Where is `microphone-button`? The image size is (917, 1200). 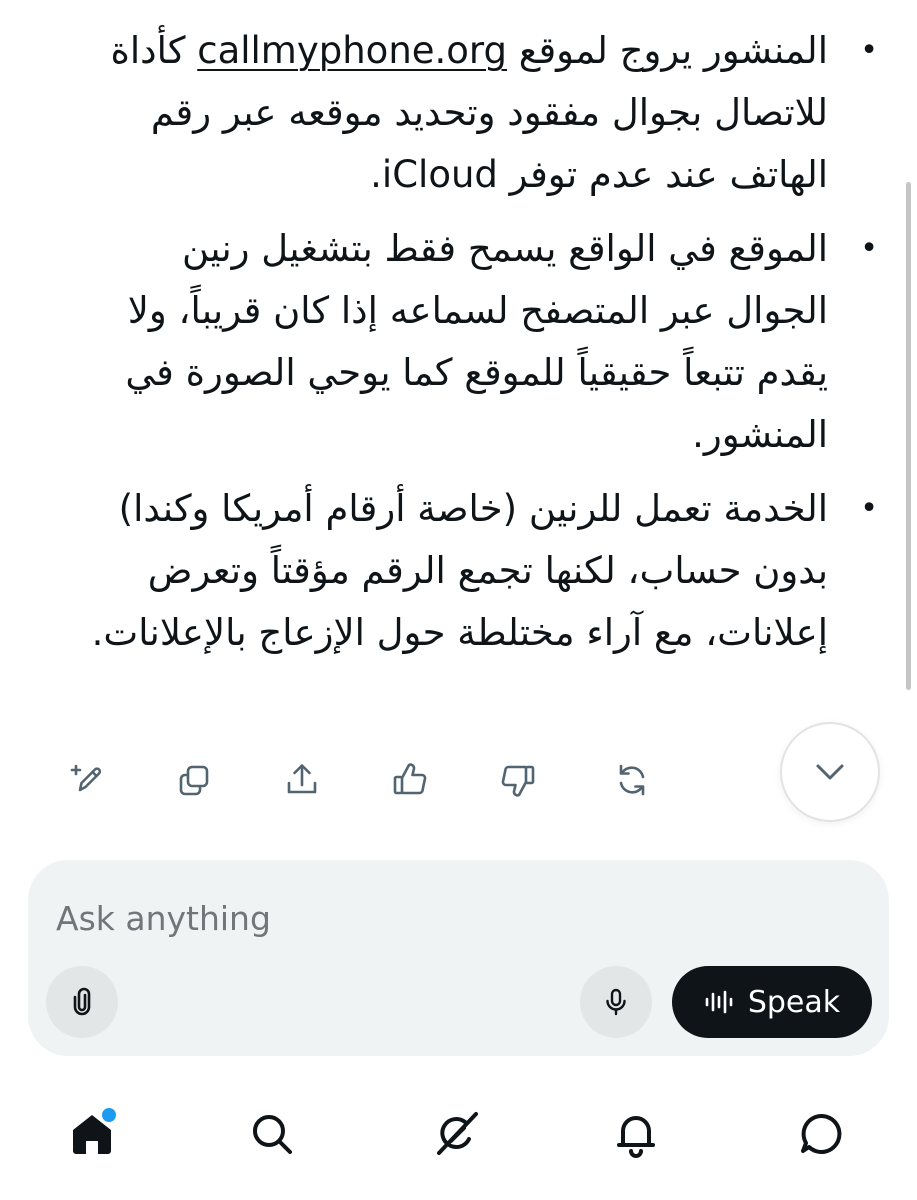
microphone-button is located at coordinates (616, 1002).